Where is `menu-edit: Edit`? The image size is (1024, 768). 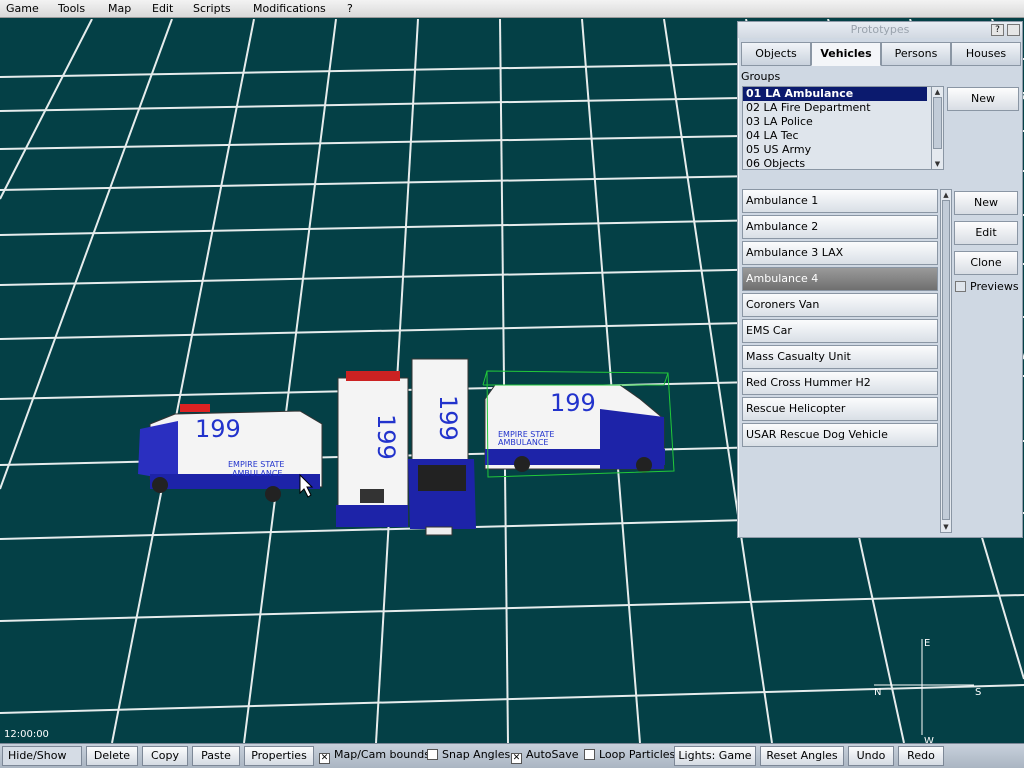
menu-edit: Edit is located at coordinates (162, 8).